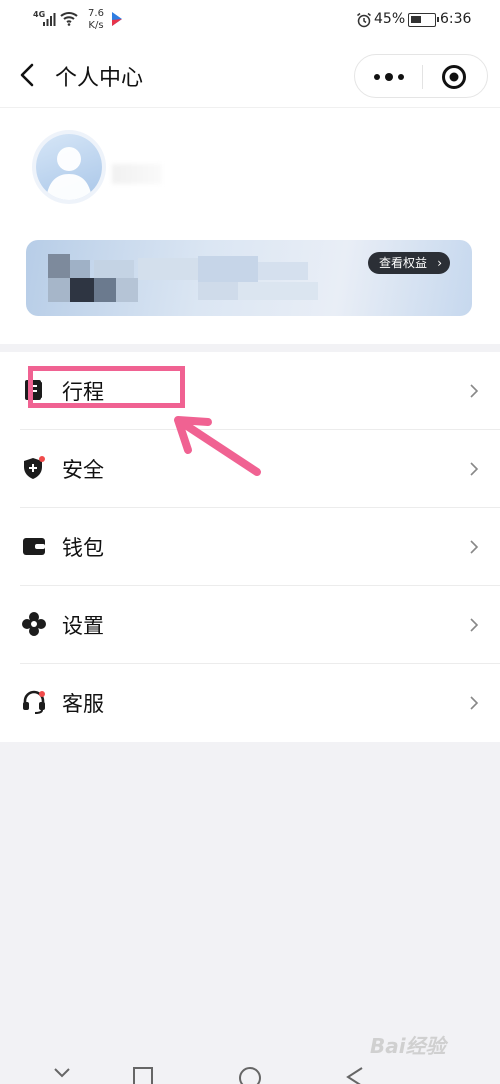  What do you see at coordinates (456, 19) in the screenshot?
I see `clock: 6:36` at bounding box center [456, 19].